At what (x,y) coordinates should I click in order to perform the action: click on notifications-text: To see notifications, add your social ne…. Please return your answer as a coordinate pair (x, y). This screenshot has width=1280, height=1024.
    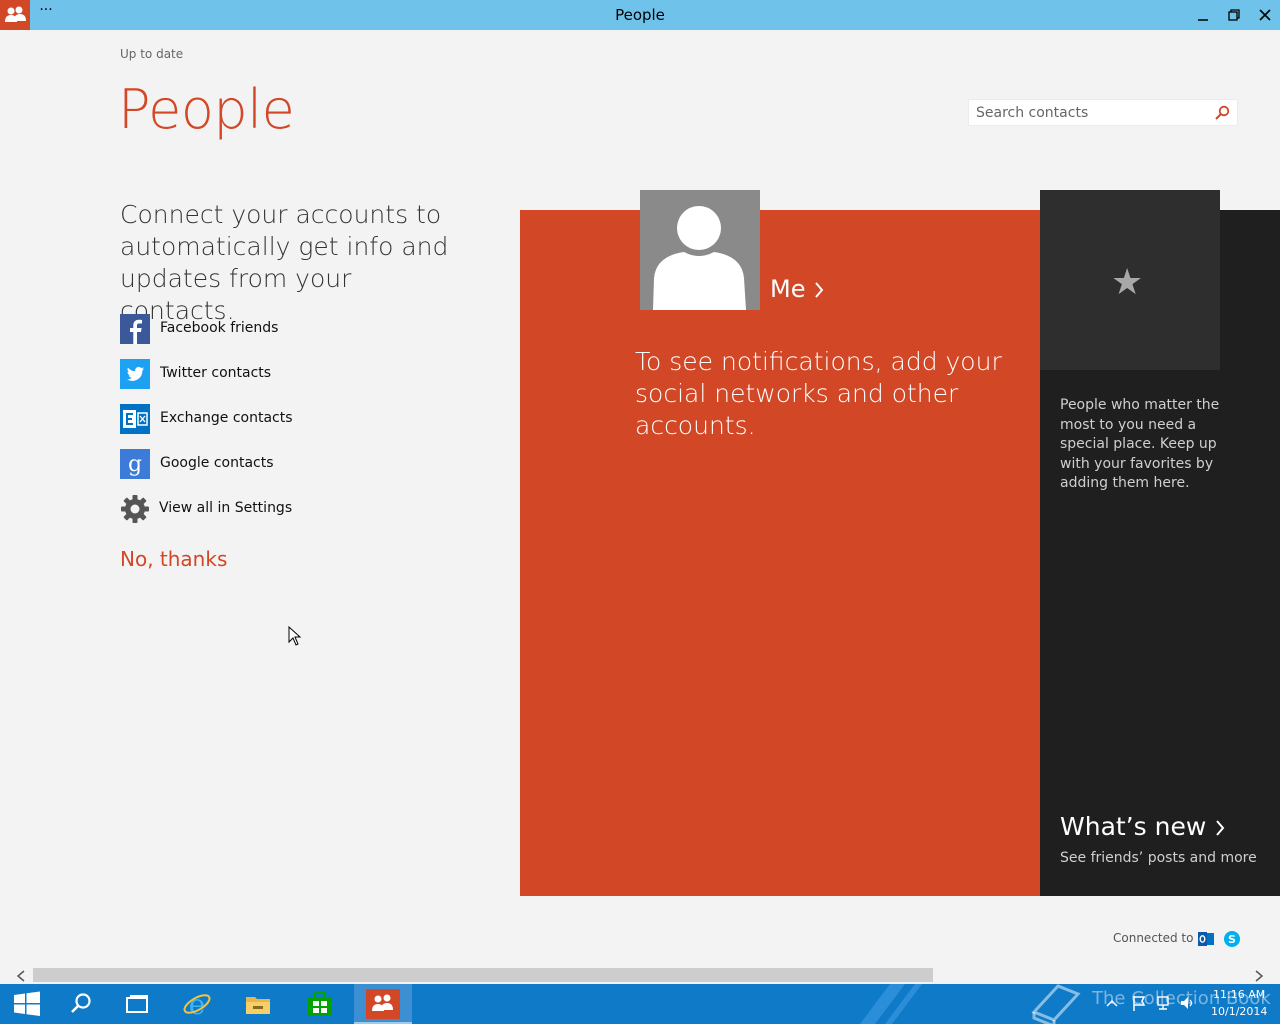
    Looking at the image, I should click on (818, 393).